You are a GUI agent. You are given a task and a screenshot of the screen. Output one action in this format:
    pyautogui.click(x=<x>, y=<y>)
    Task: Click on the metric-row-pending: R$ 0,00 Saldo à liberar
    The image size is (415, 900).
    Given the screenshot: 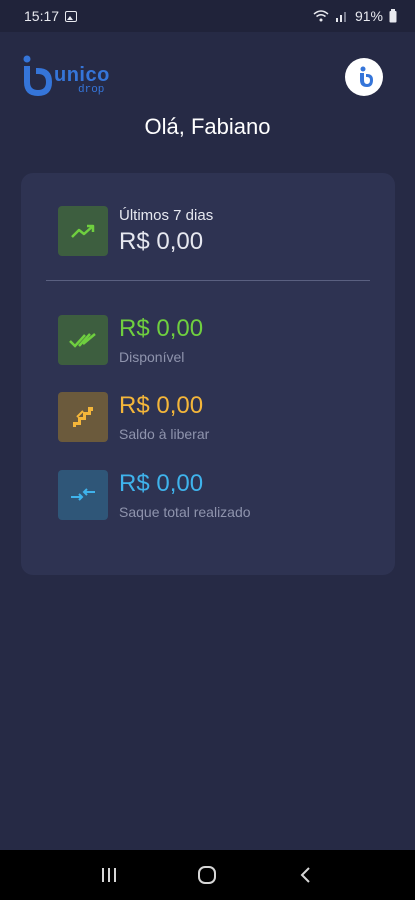 What is the action you would take?
    pyautogui.click(x=133, y=417)
    